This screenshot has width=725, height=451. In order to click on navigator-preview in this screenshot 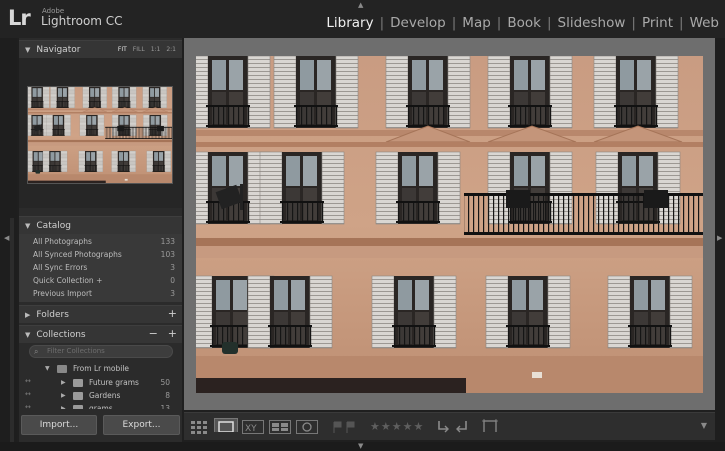, I will do `click(100, 135)`.